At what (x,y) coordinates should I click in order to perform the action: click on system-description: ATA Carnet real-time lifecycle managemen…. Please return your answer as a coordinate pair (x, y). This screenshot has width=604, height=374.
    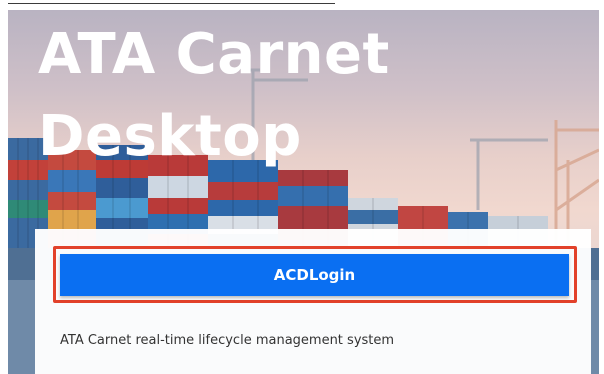
    Looking at the image, I should click on (227, 340).